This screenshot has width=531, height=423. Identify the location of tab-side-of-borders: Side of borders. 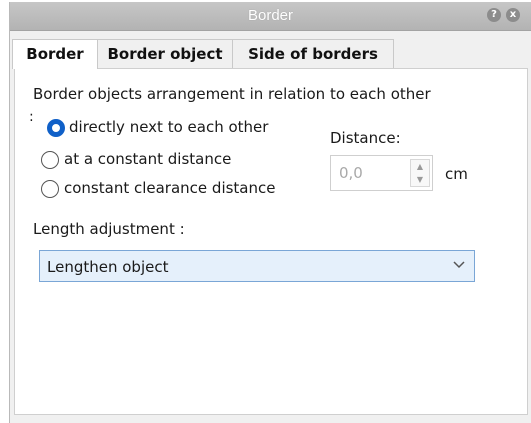
(313, 53).